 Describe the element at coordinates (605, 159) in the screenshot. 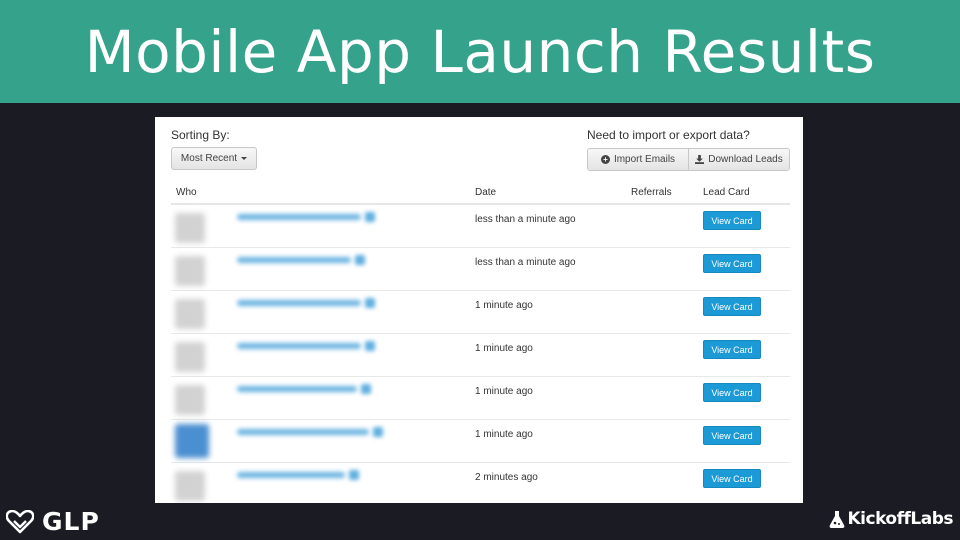

I see `plus-circle-icon: +` at that location.